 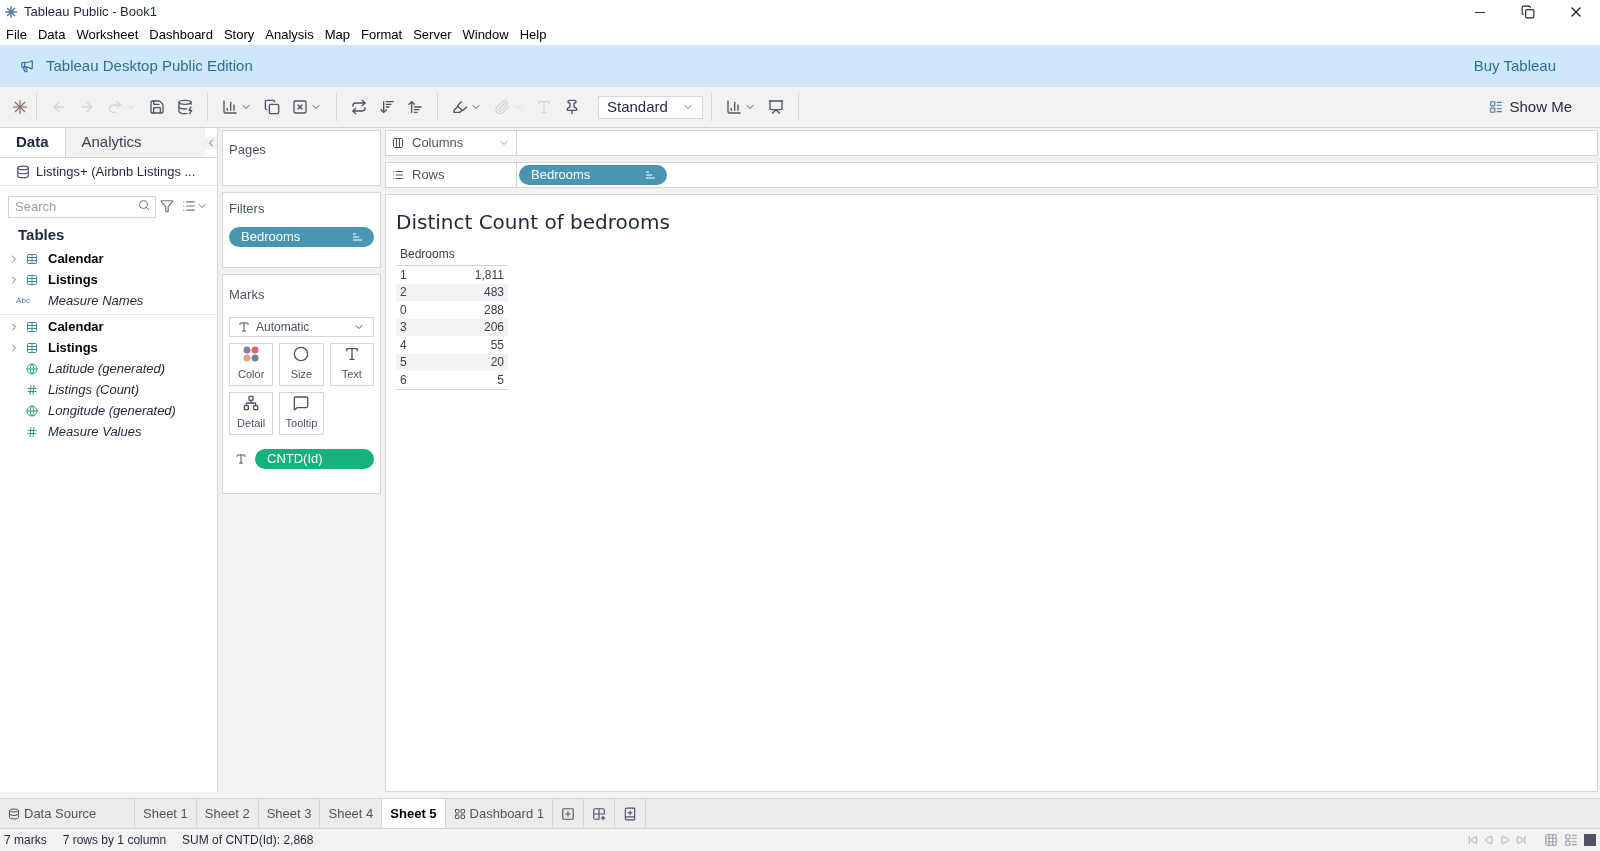 What do you see at coordinates (493, 328) in the screenshot?
I see `value-cell-text: 206` at bounding box center [493, 328].